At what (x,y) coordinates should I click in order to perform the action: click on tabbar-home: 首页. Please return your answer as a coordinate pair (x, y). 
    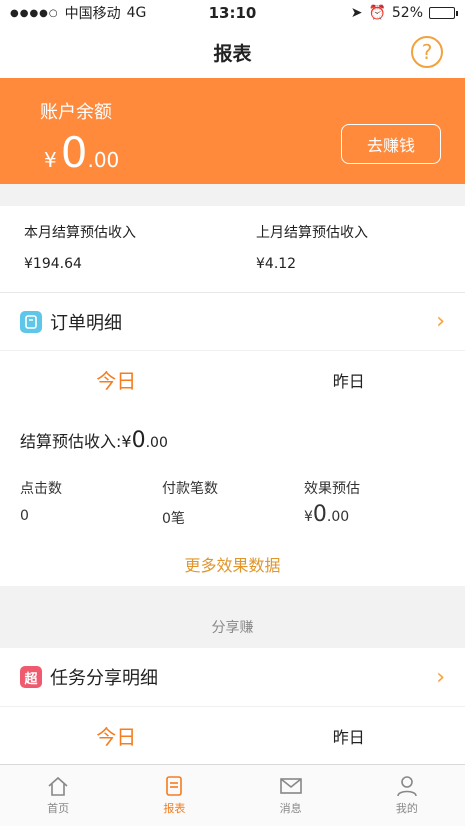
    Looking at the image, I should click on (58, 795).